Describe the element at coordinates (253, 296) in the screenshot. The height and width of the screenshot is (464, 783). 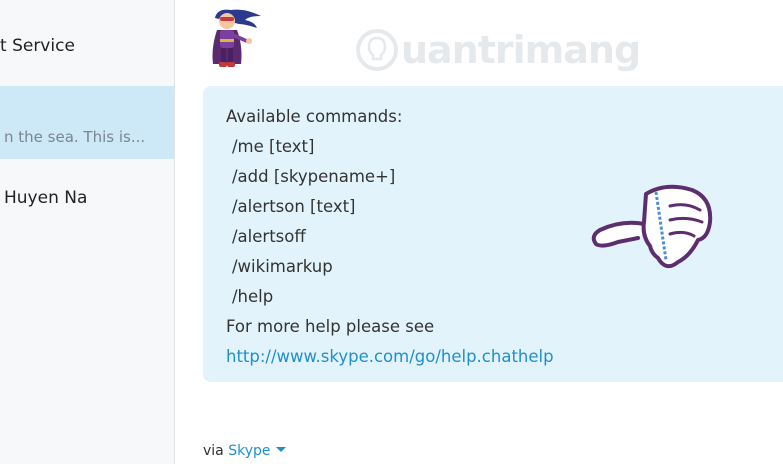
I see `command-help: /help` at that location.